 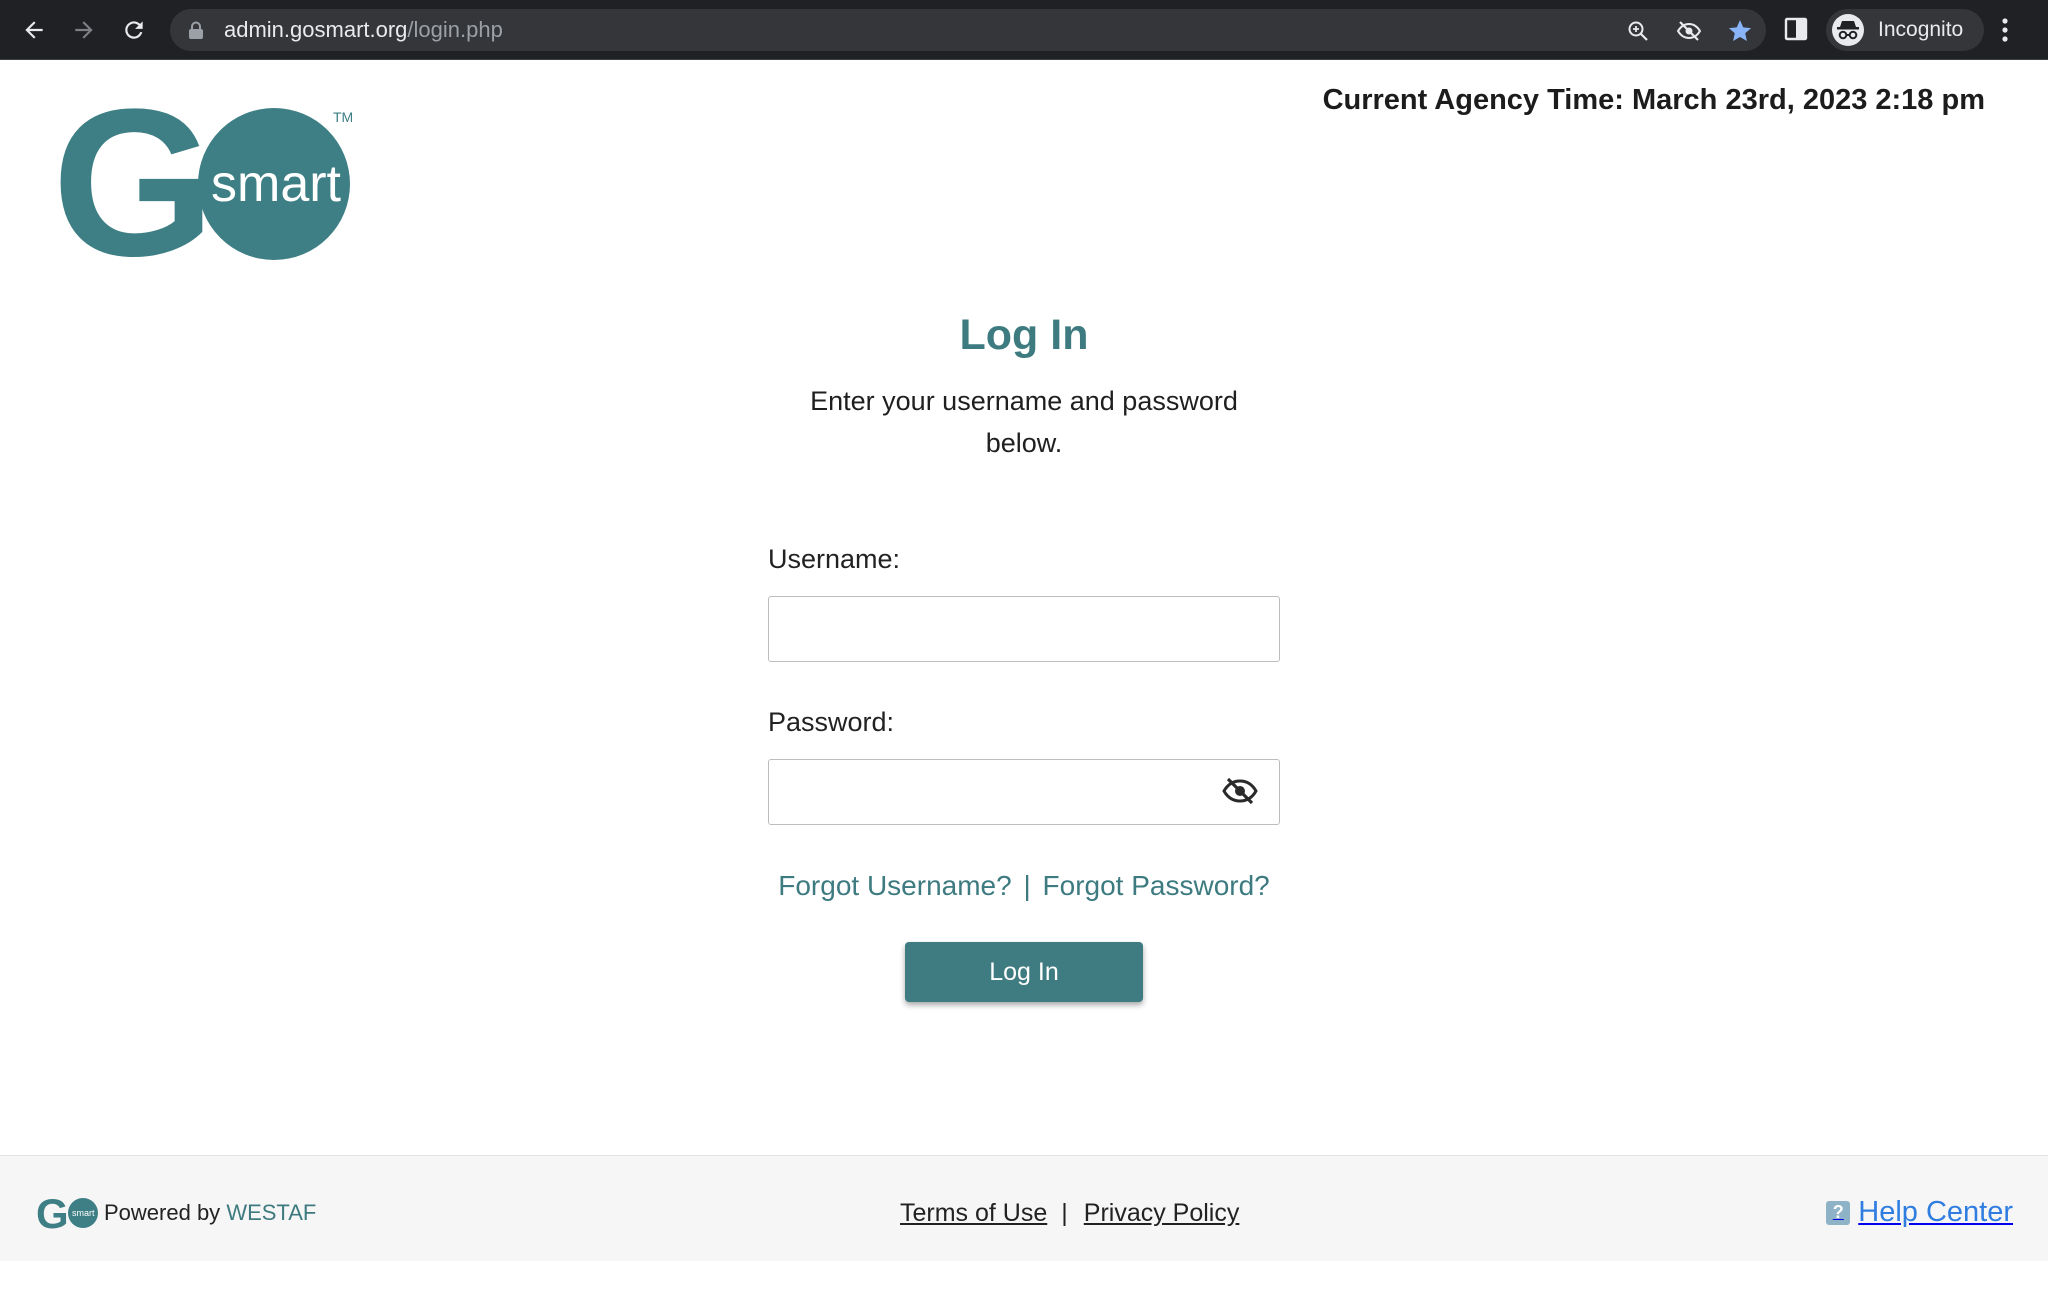 I want to click on powered-by: Powered by WESTAF, so click(x=210, y=1212).